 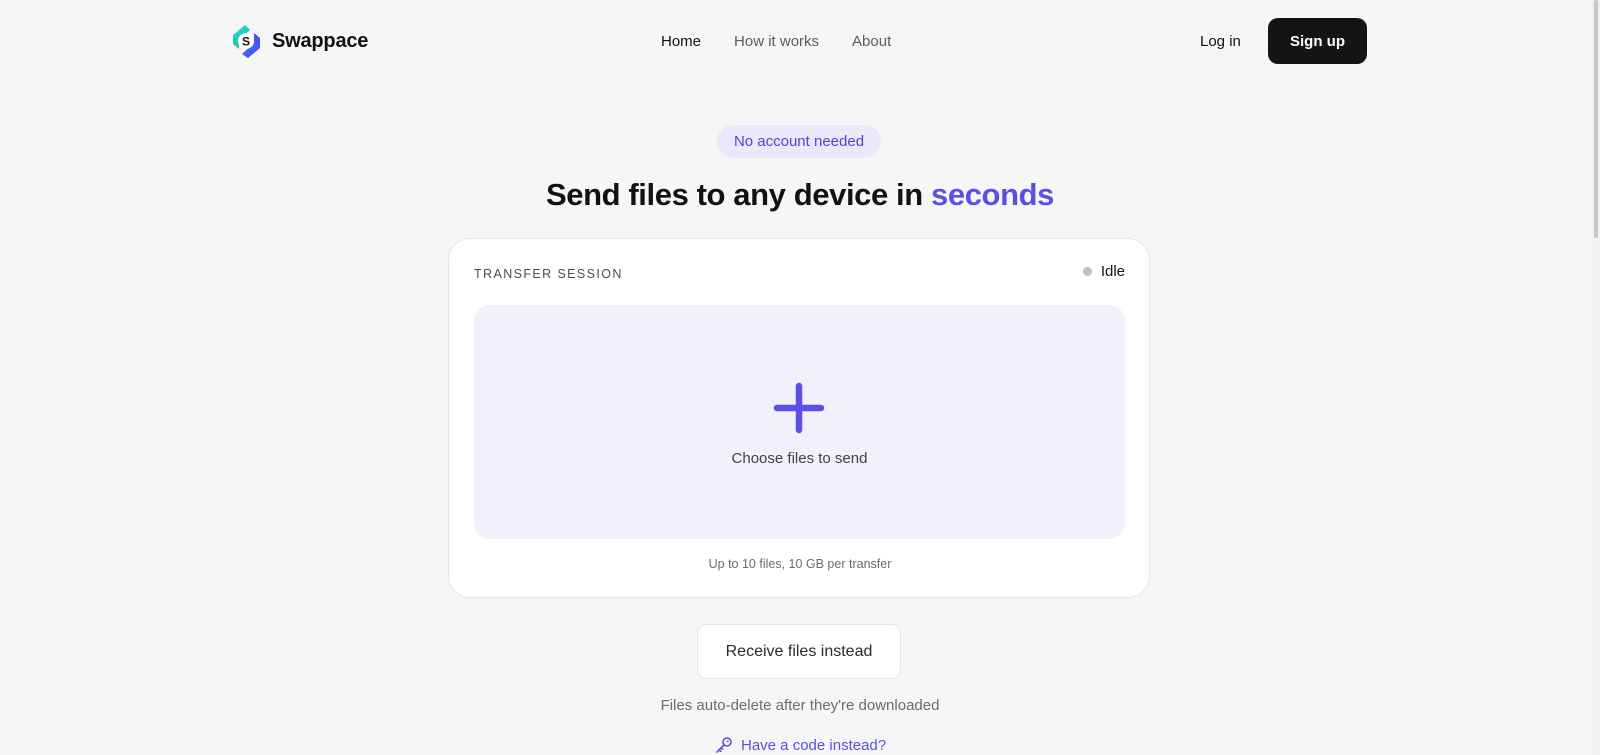 I want to click on receive-files-button: Receive files instead, so click(x=799, y=651).